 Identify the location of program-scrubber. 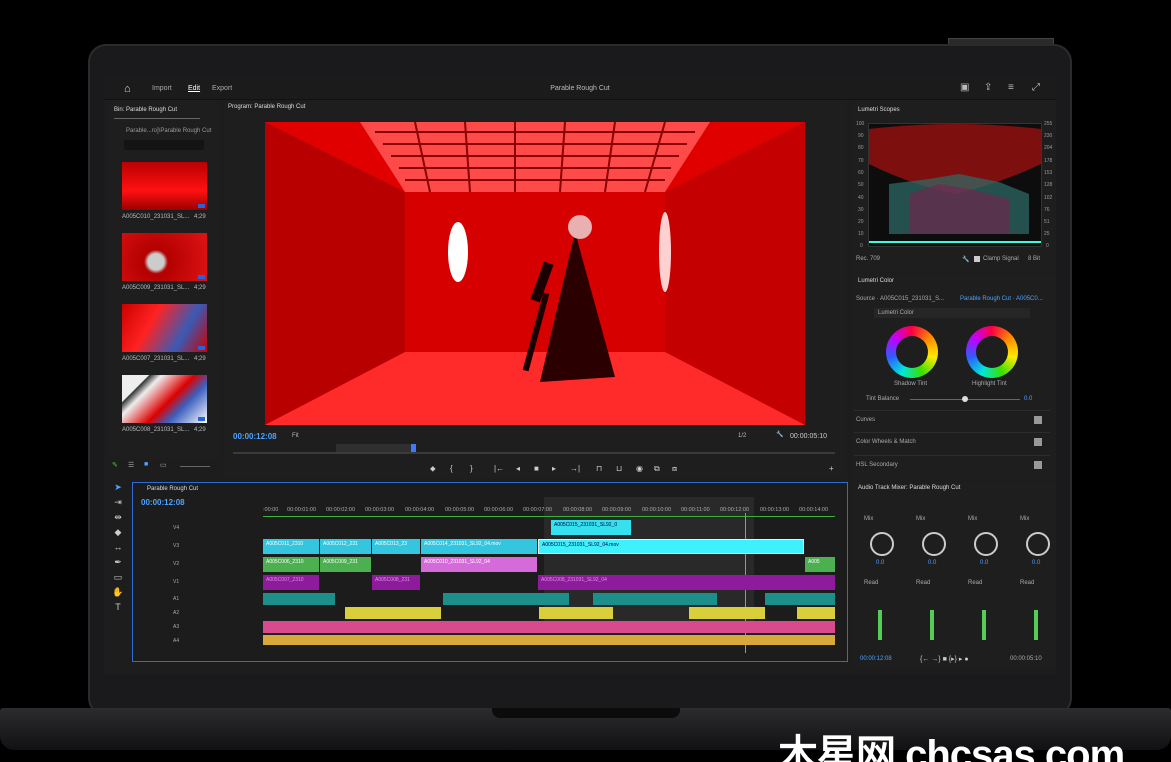
(534, 449).